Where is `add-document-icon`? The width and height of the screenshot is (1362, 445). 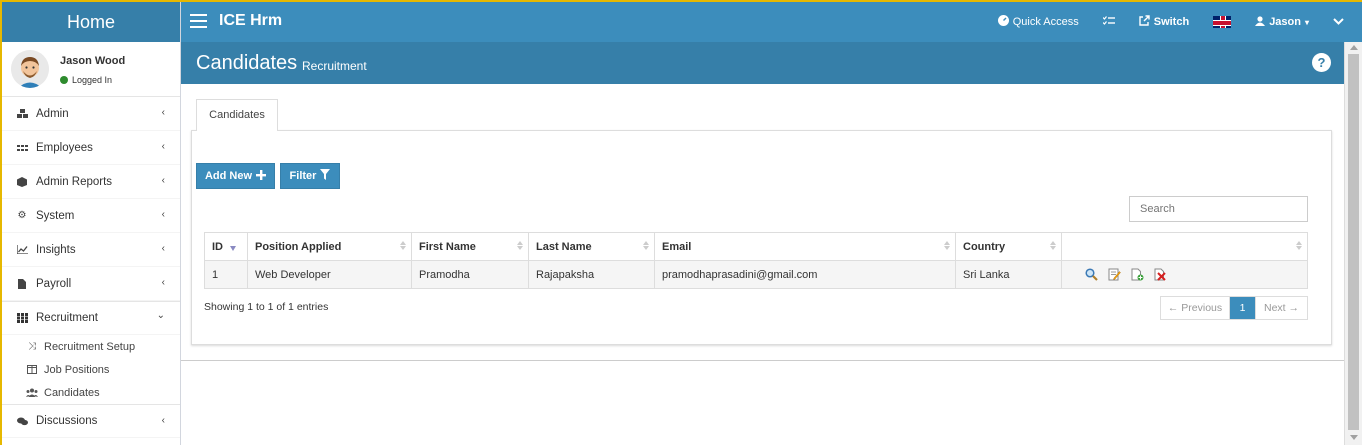
add-document-icon is located at coordinates (1137, 274).